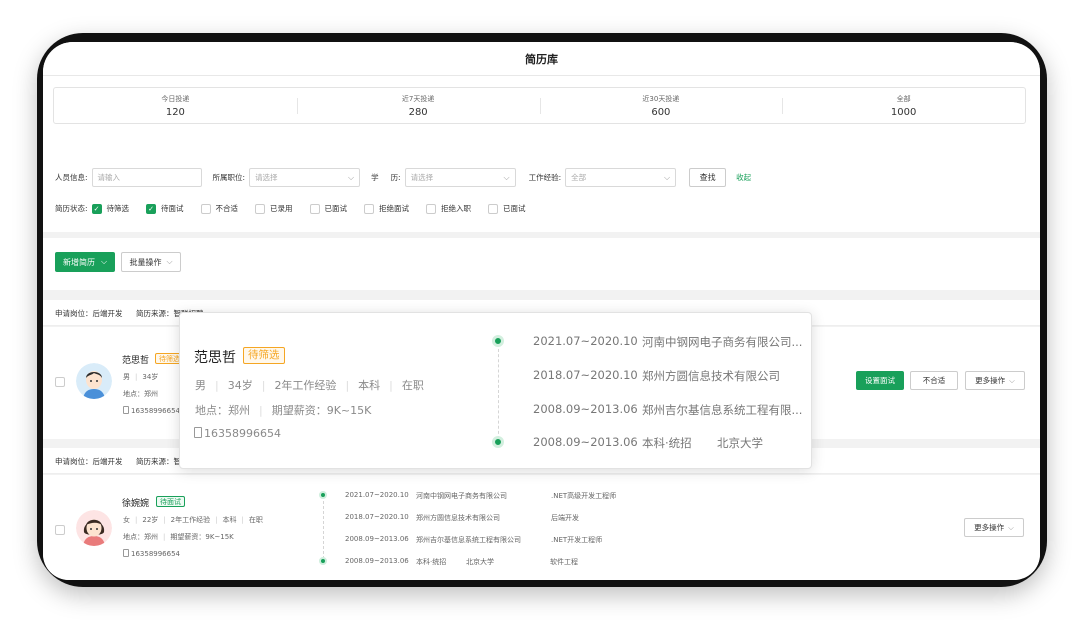 This screenshot has width=1079, height=620. Describe the element at coordinates (661, 105) in the screenshot. I see `stat-30days: 近30天投递 600` at that location.